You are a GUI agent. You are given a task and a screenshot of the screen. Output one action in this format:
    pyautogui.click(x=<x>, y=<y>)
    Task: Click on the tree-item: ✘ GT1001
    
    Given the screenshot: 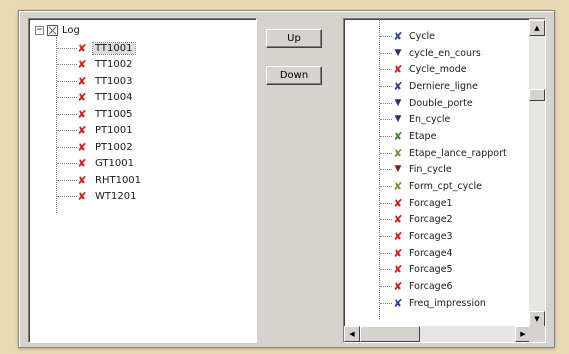 What is the action you would take?
    pyautogui.click(x=100, y=164)
    